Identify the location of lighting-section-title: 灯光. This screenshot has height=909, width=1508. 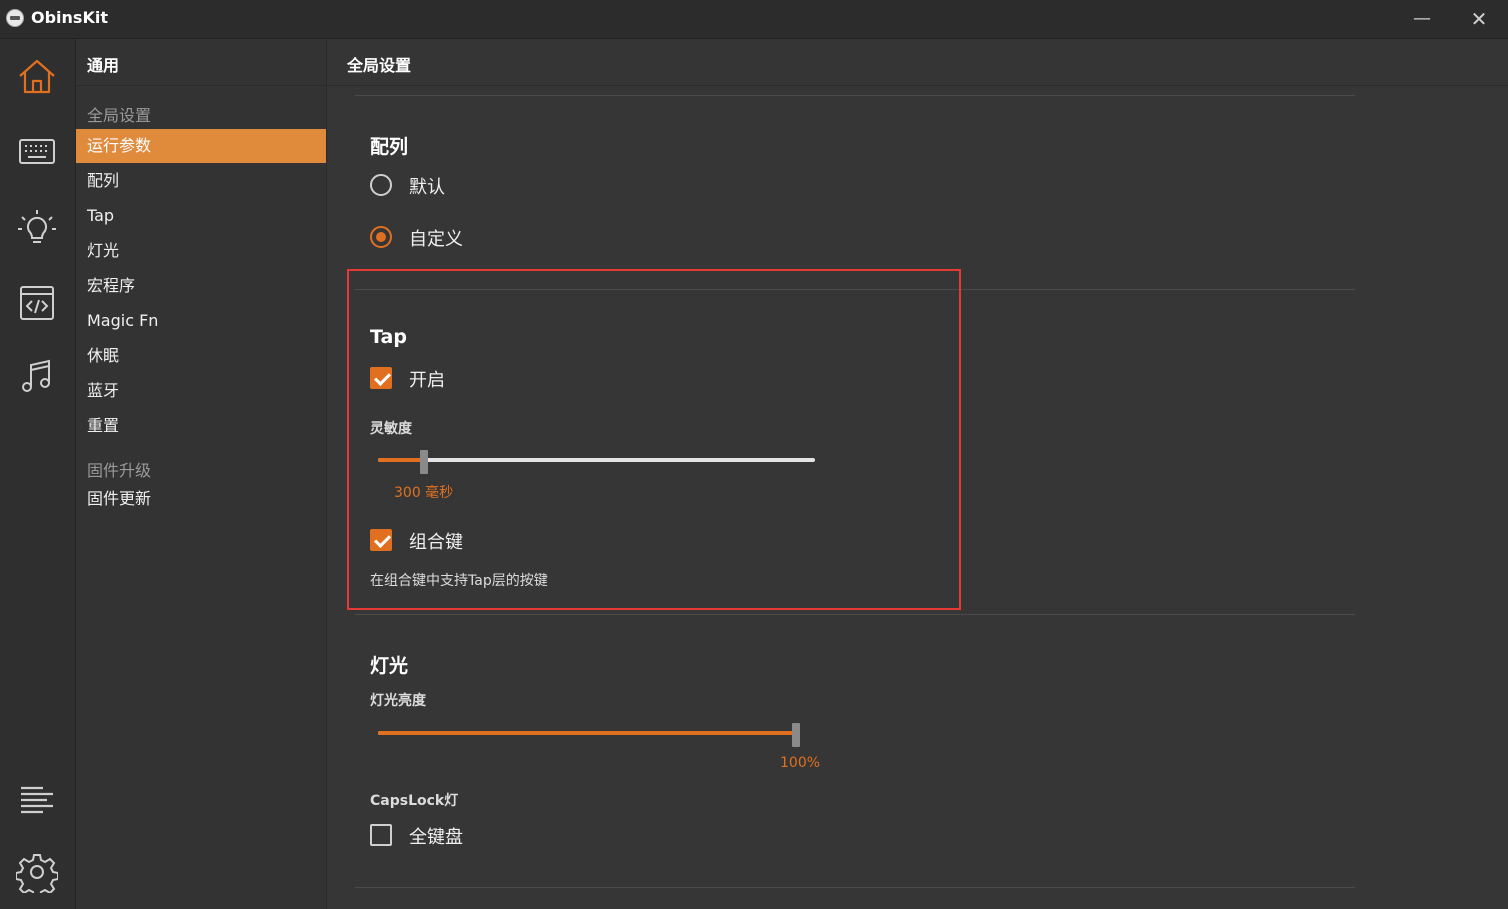
(389, 666).